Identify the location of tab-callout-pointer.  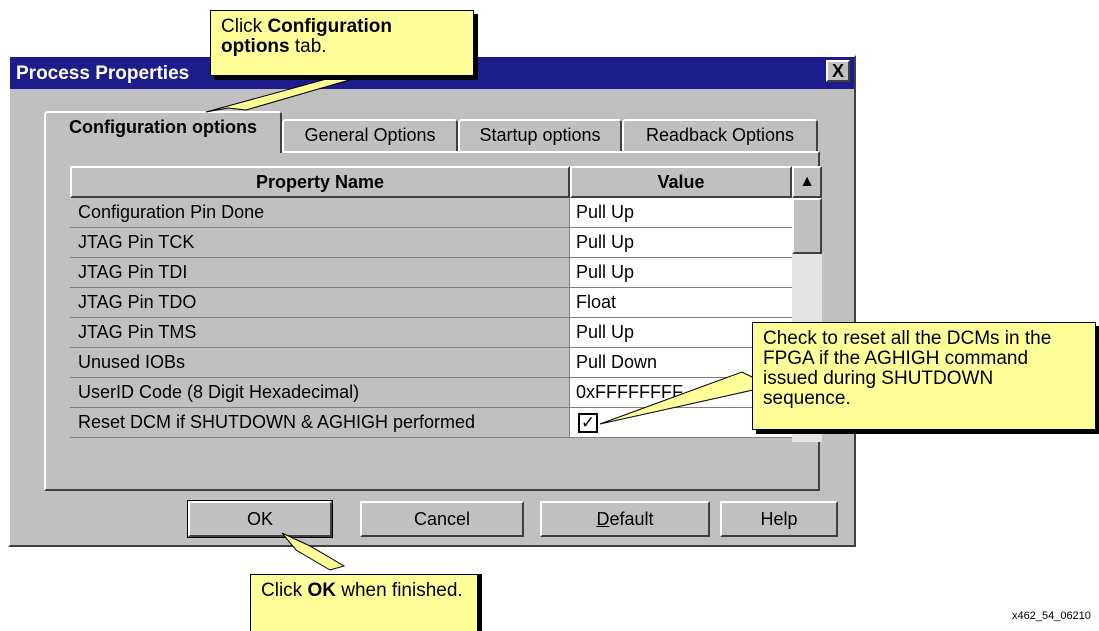
(288, 92).